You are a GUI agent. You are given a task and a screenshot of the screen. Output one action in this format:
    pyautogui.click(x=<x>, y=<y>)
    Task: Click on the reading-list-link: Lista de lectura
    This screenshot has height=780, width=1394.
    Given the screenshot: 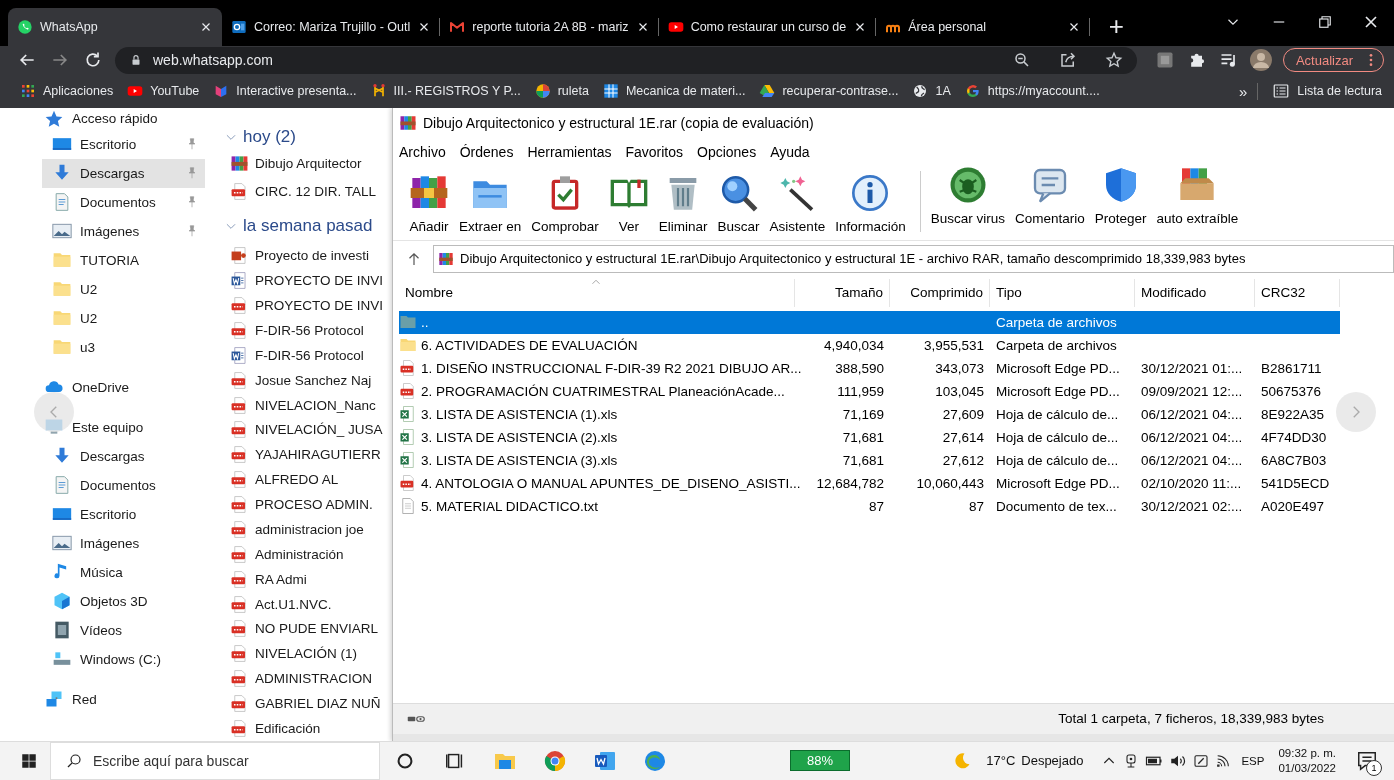 What is the action you would take?
    pyautogui.click(x=1339, y=91)
    